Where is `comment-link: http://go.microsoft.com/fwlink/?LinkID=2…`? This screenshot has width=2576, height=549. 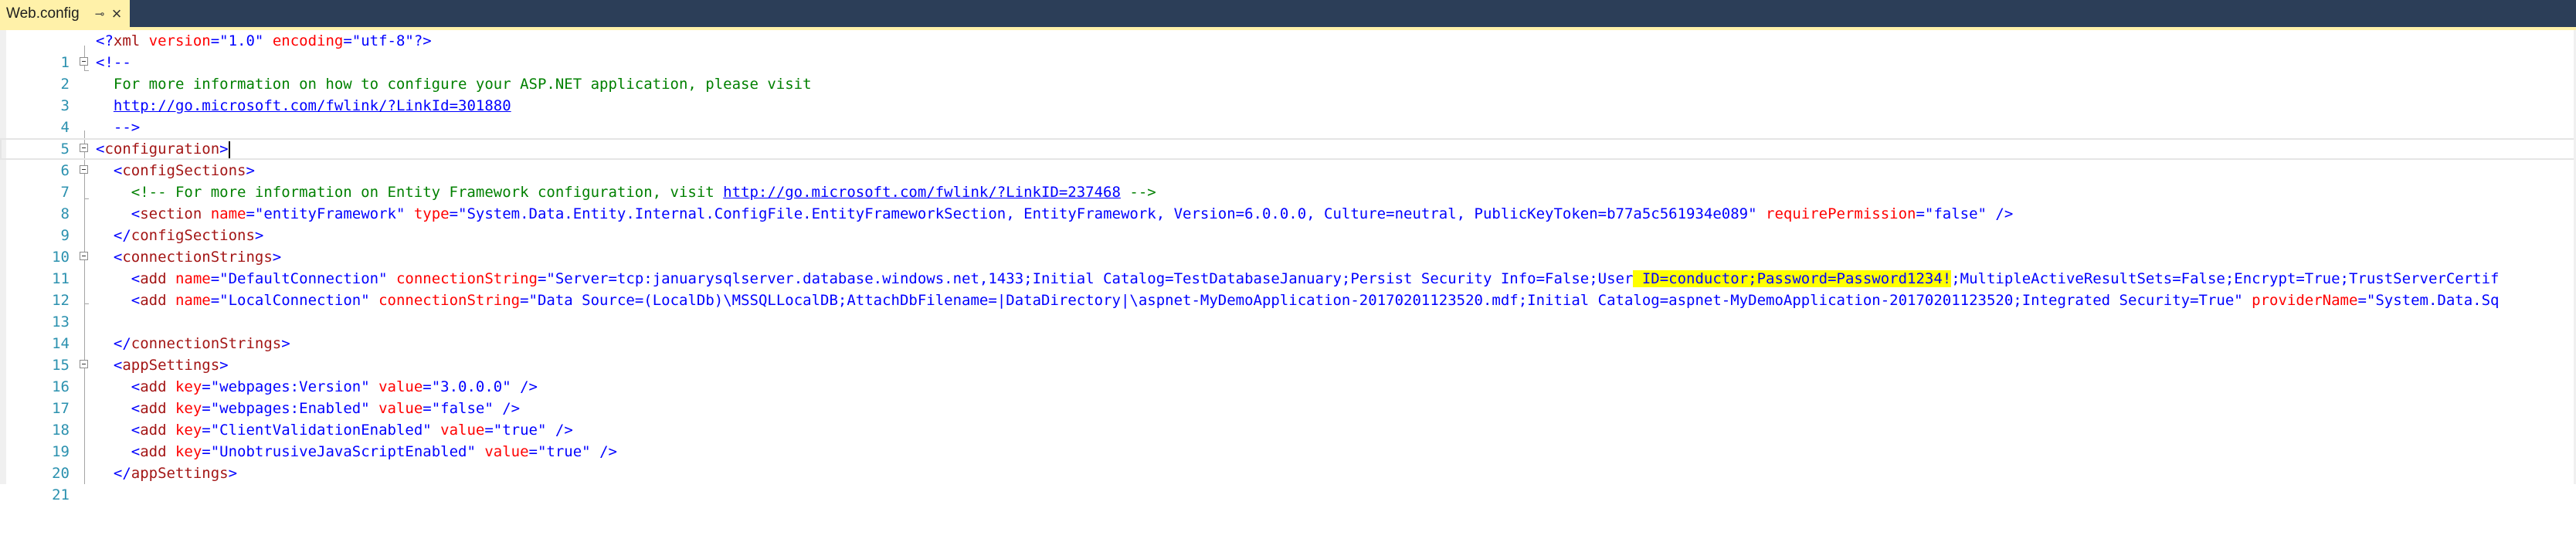 comment-link: http://go.microsoft.com/fwlink/?LinkID=2… is located at coordinates (922, 193).